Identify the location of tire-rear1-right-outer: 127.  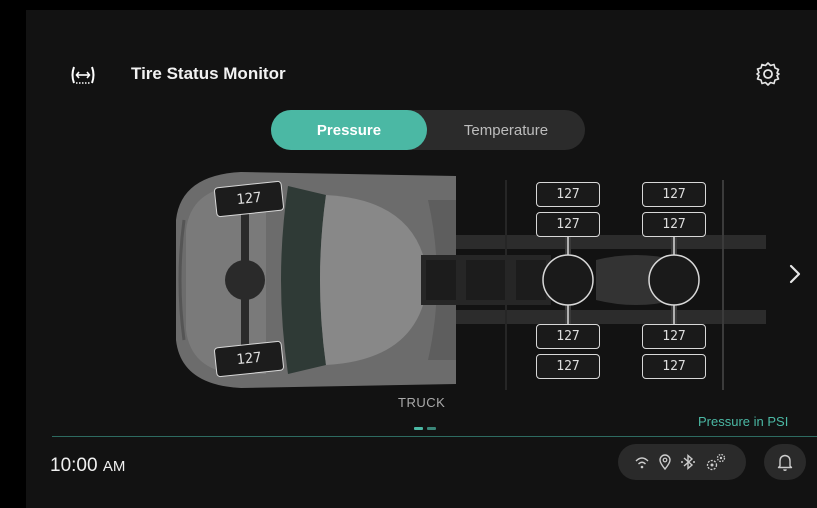
(568, 366).